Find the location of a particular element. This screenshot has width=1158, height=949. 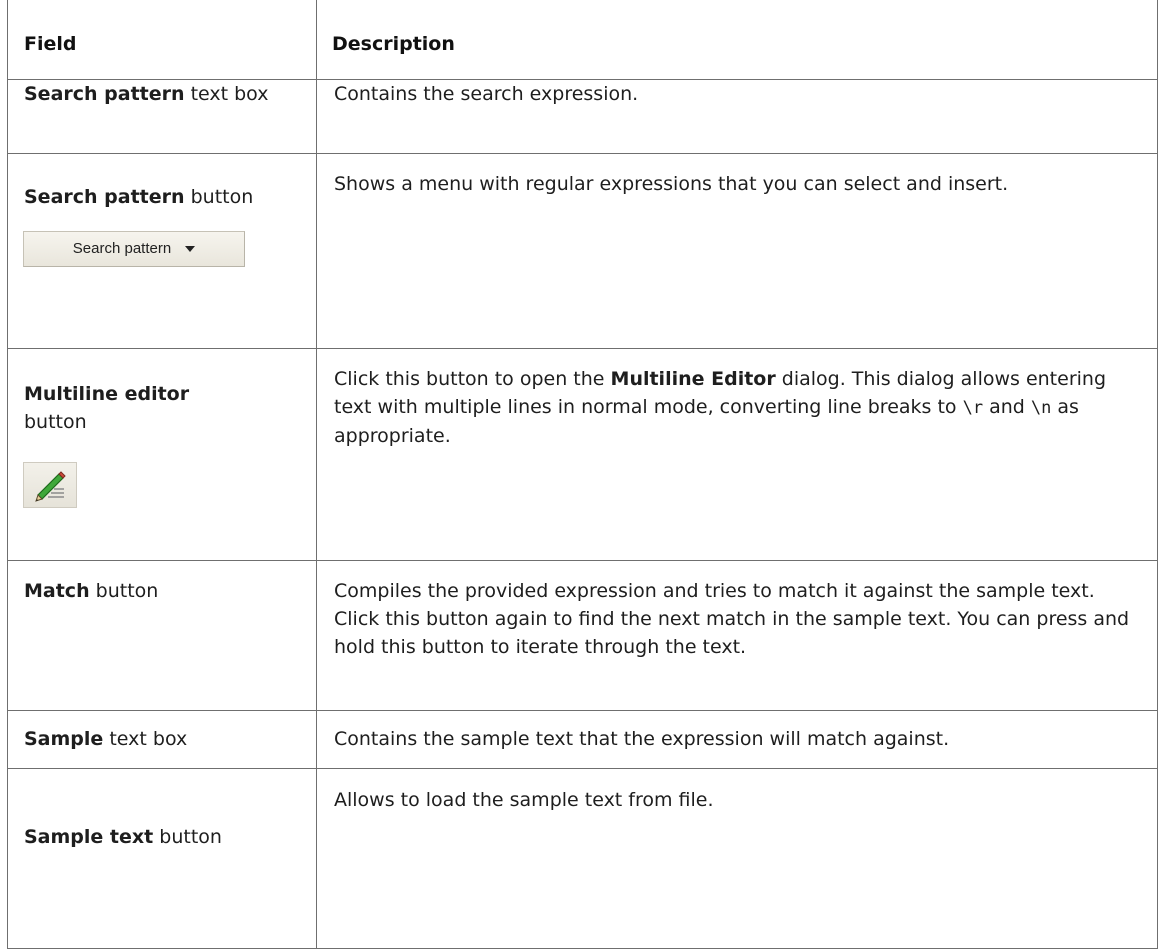

field-name-bold: Sample is located at coordinates (64, 738).